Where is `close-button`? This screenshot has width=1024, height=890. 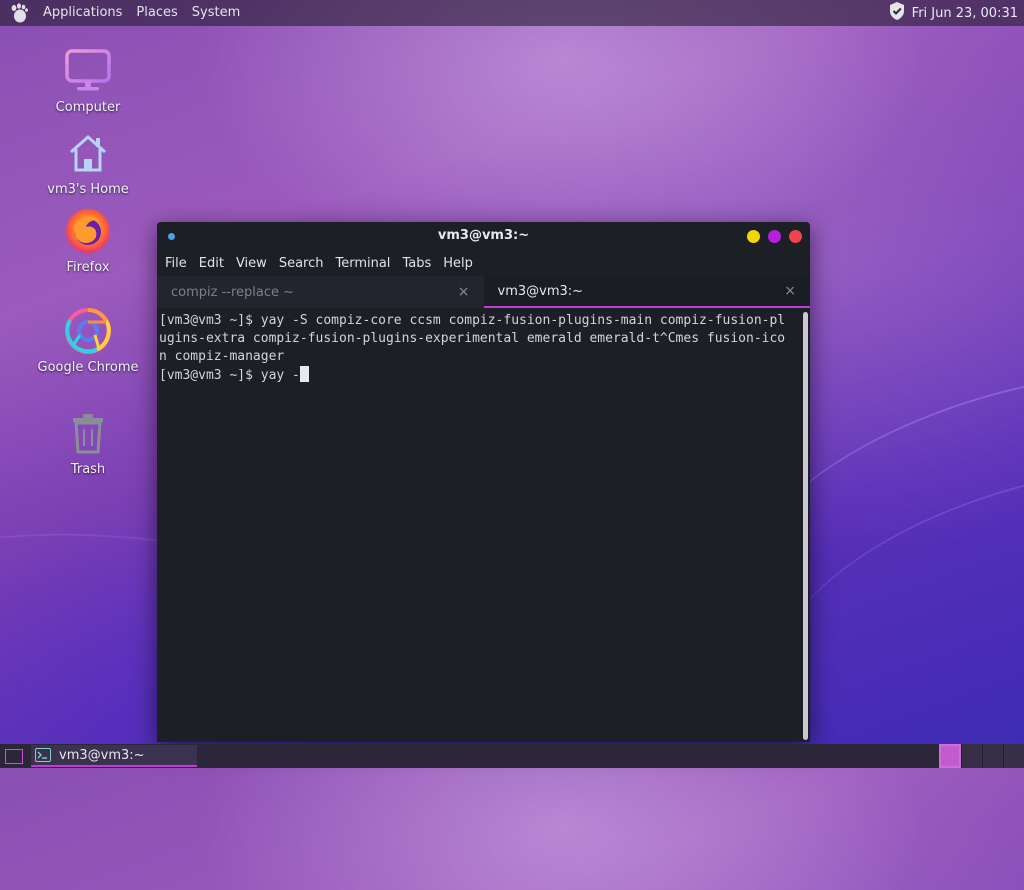
close-button is located at coordinates (795, 236).